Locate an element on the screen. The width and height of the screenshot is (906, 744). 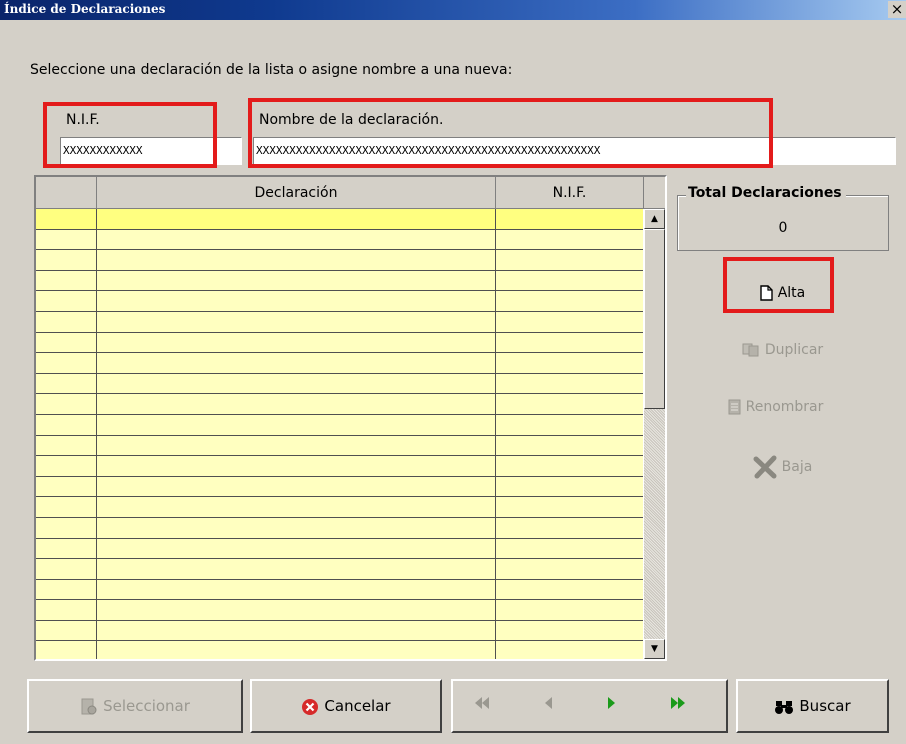
total-declaraciones-value: 0 is located at coordinates (783, 228).